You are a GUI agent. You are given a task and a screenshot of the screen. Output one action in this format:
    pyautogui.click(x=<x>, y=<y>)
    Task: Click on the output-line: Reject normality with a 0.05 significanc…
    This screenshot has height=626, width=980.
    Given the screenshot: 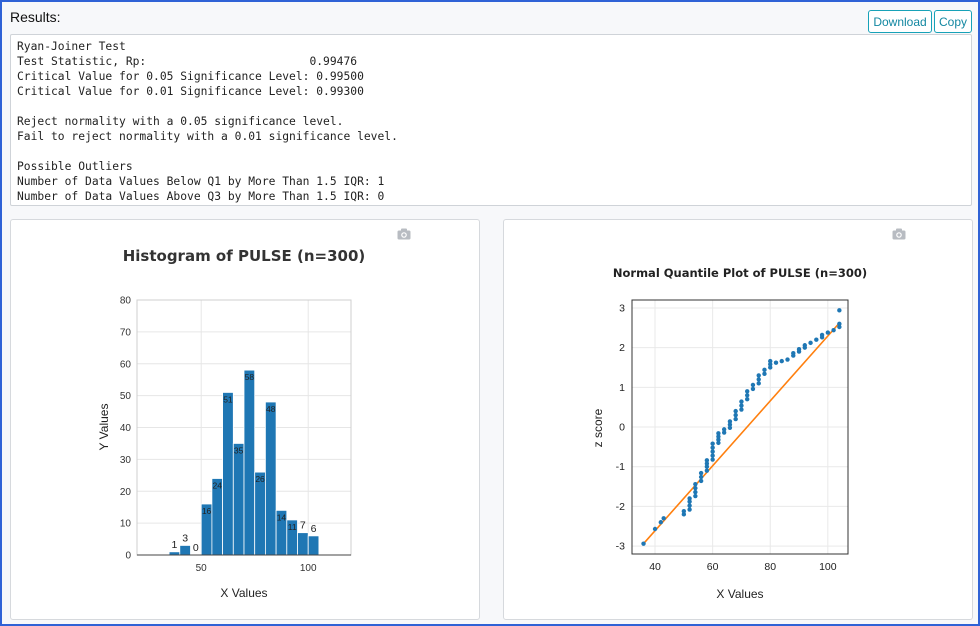 What is the action you would take?
    pyautogui.click(x=180, y=121)
    